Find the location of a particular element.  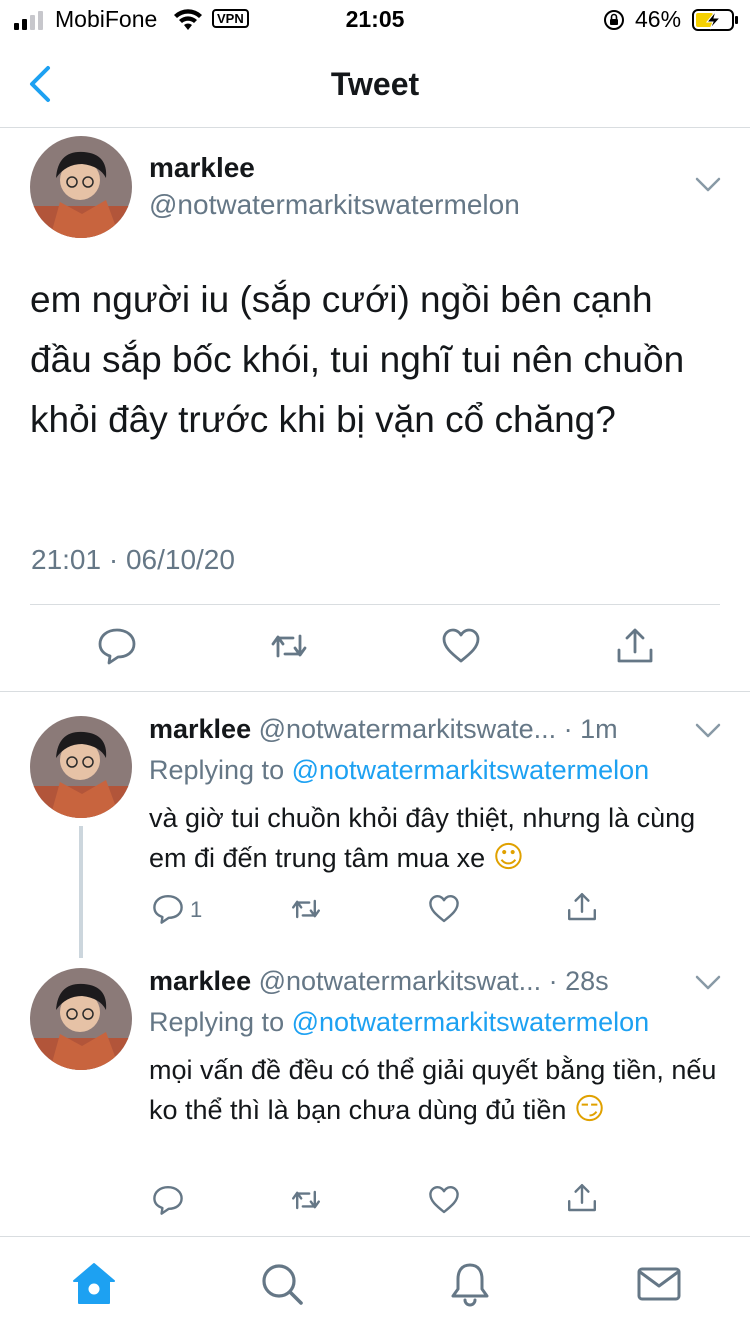

nav-bar: Tweet is located at coordinates (375, 84).